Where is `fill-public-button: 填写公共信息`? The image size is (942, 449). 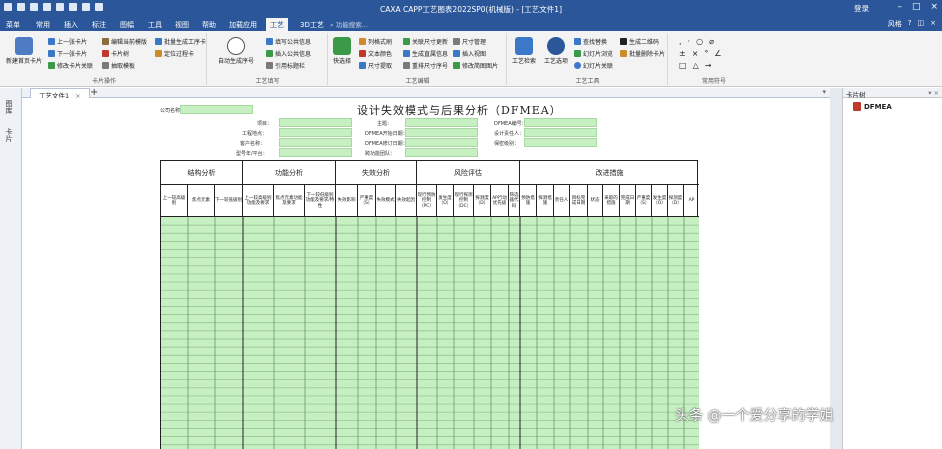 fill-public-button: 填写公共信息 is located at coordinates (288, 41).